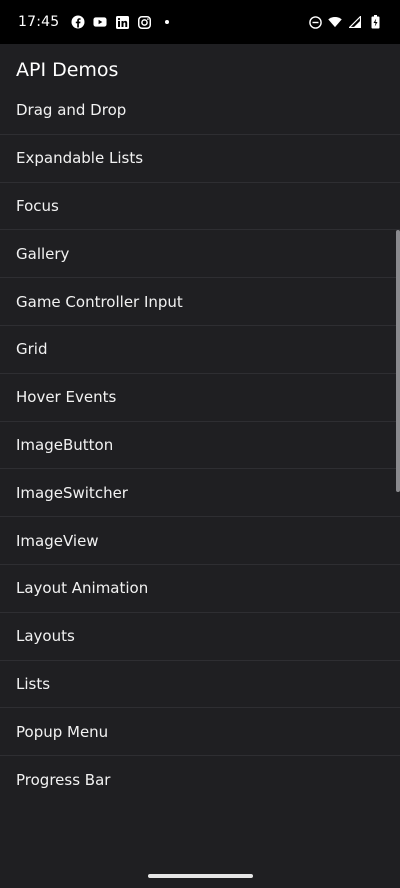  What do you see at coordinates (315, 22) in the screenshot?
I see `do-not-disturb-icon` at bounding box center [315, 22].